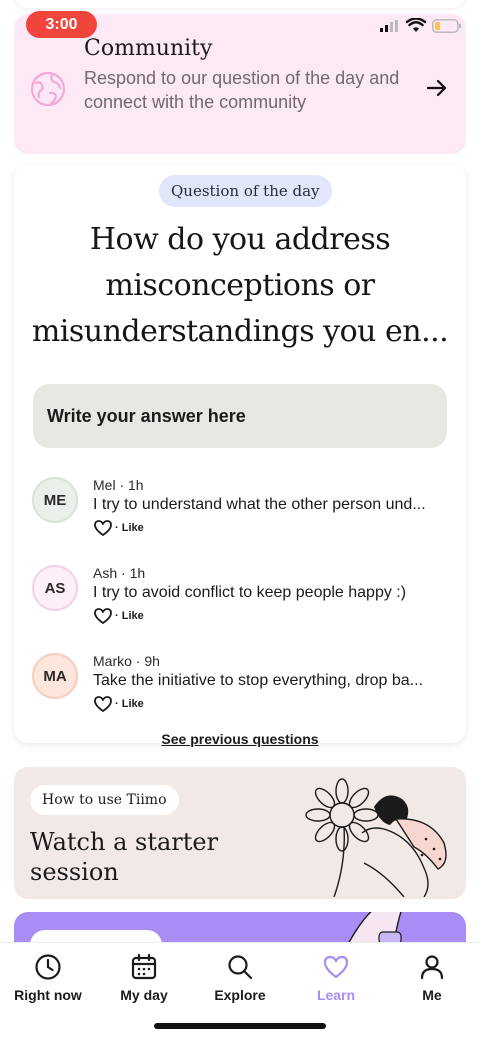 This screenshot has height=1039, width=480. Describe the element at coordinates (240, 1026) in the screenshot. I see `home-indicator` at that location.